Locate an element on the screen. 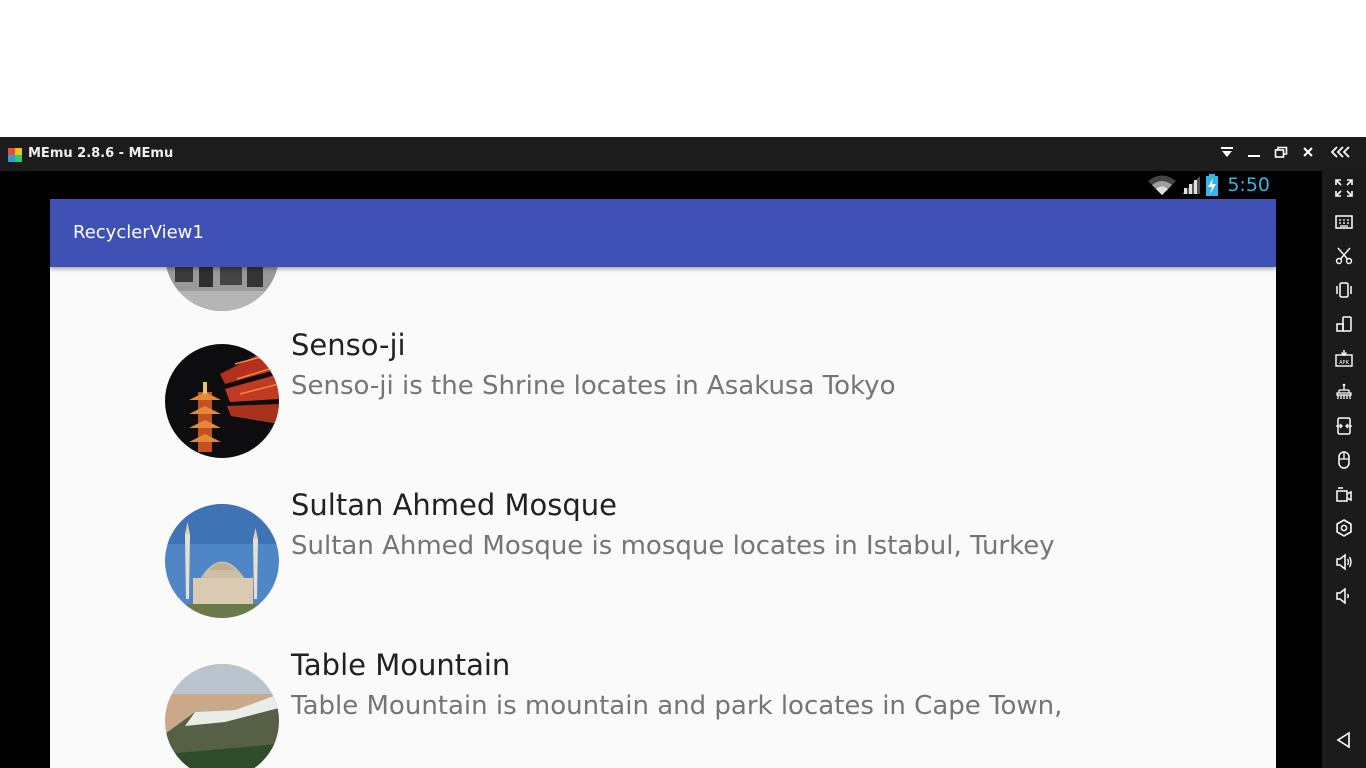  dropdown-menu-button is located at coordinates (1227, 154).